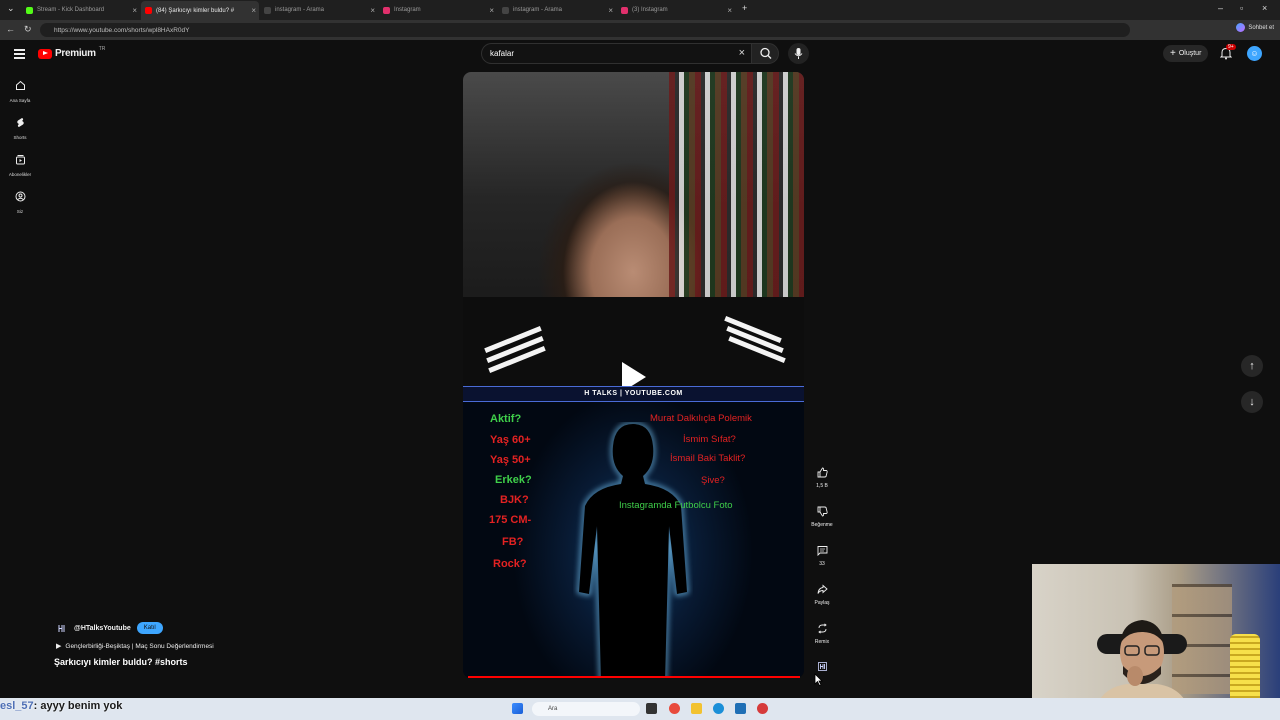 The width and height of the screenshot is (1280, 720). What do you see at coordinates (616, 53) in the screenshot?
I see `search-input: kafalar ×` at bounding box center [616, 53].